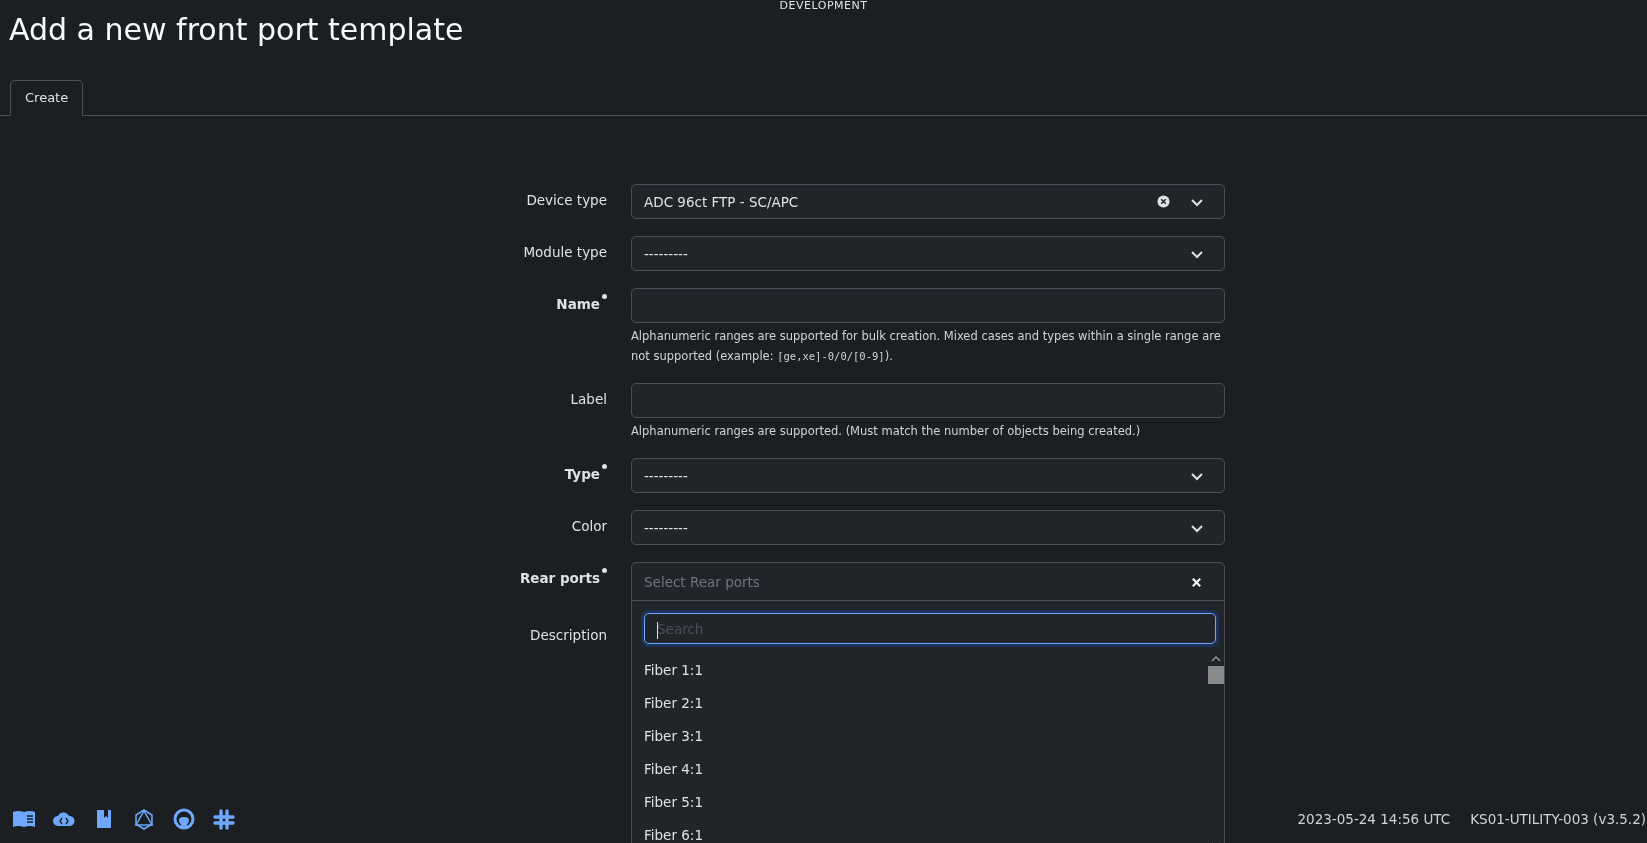 Image resolution: width=1647 pixels, height=843 pixels. I want to click on dropdown-option: Fiber 5:1, so click(919, 802).